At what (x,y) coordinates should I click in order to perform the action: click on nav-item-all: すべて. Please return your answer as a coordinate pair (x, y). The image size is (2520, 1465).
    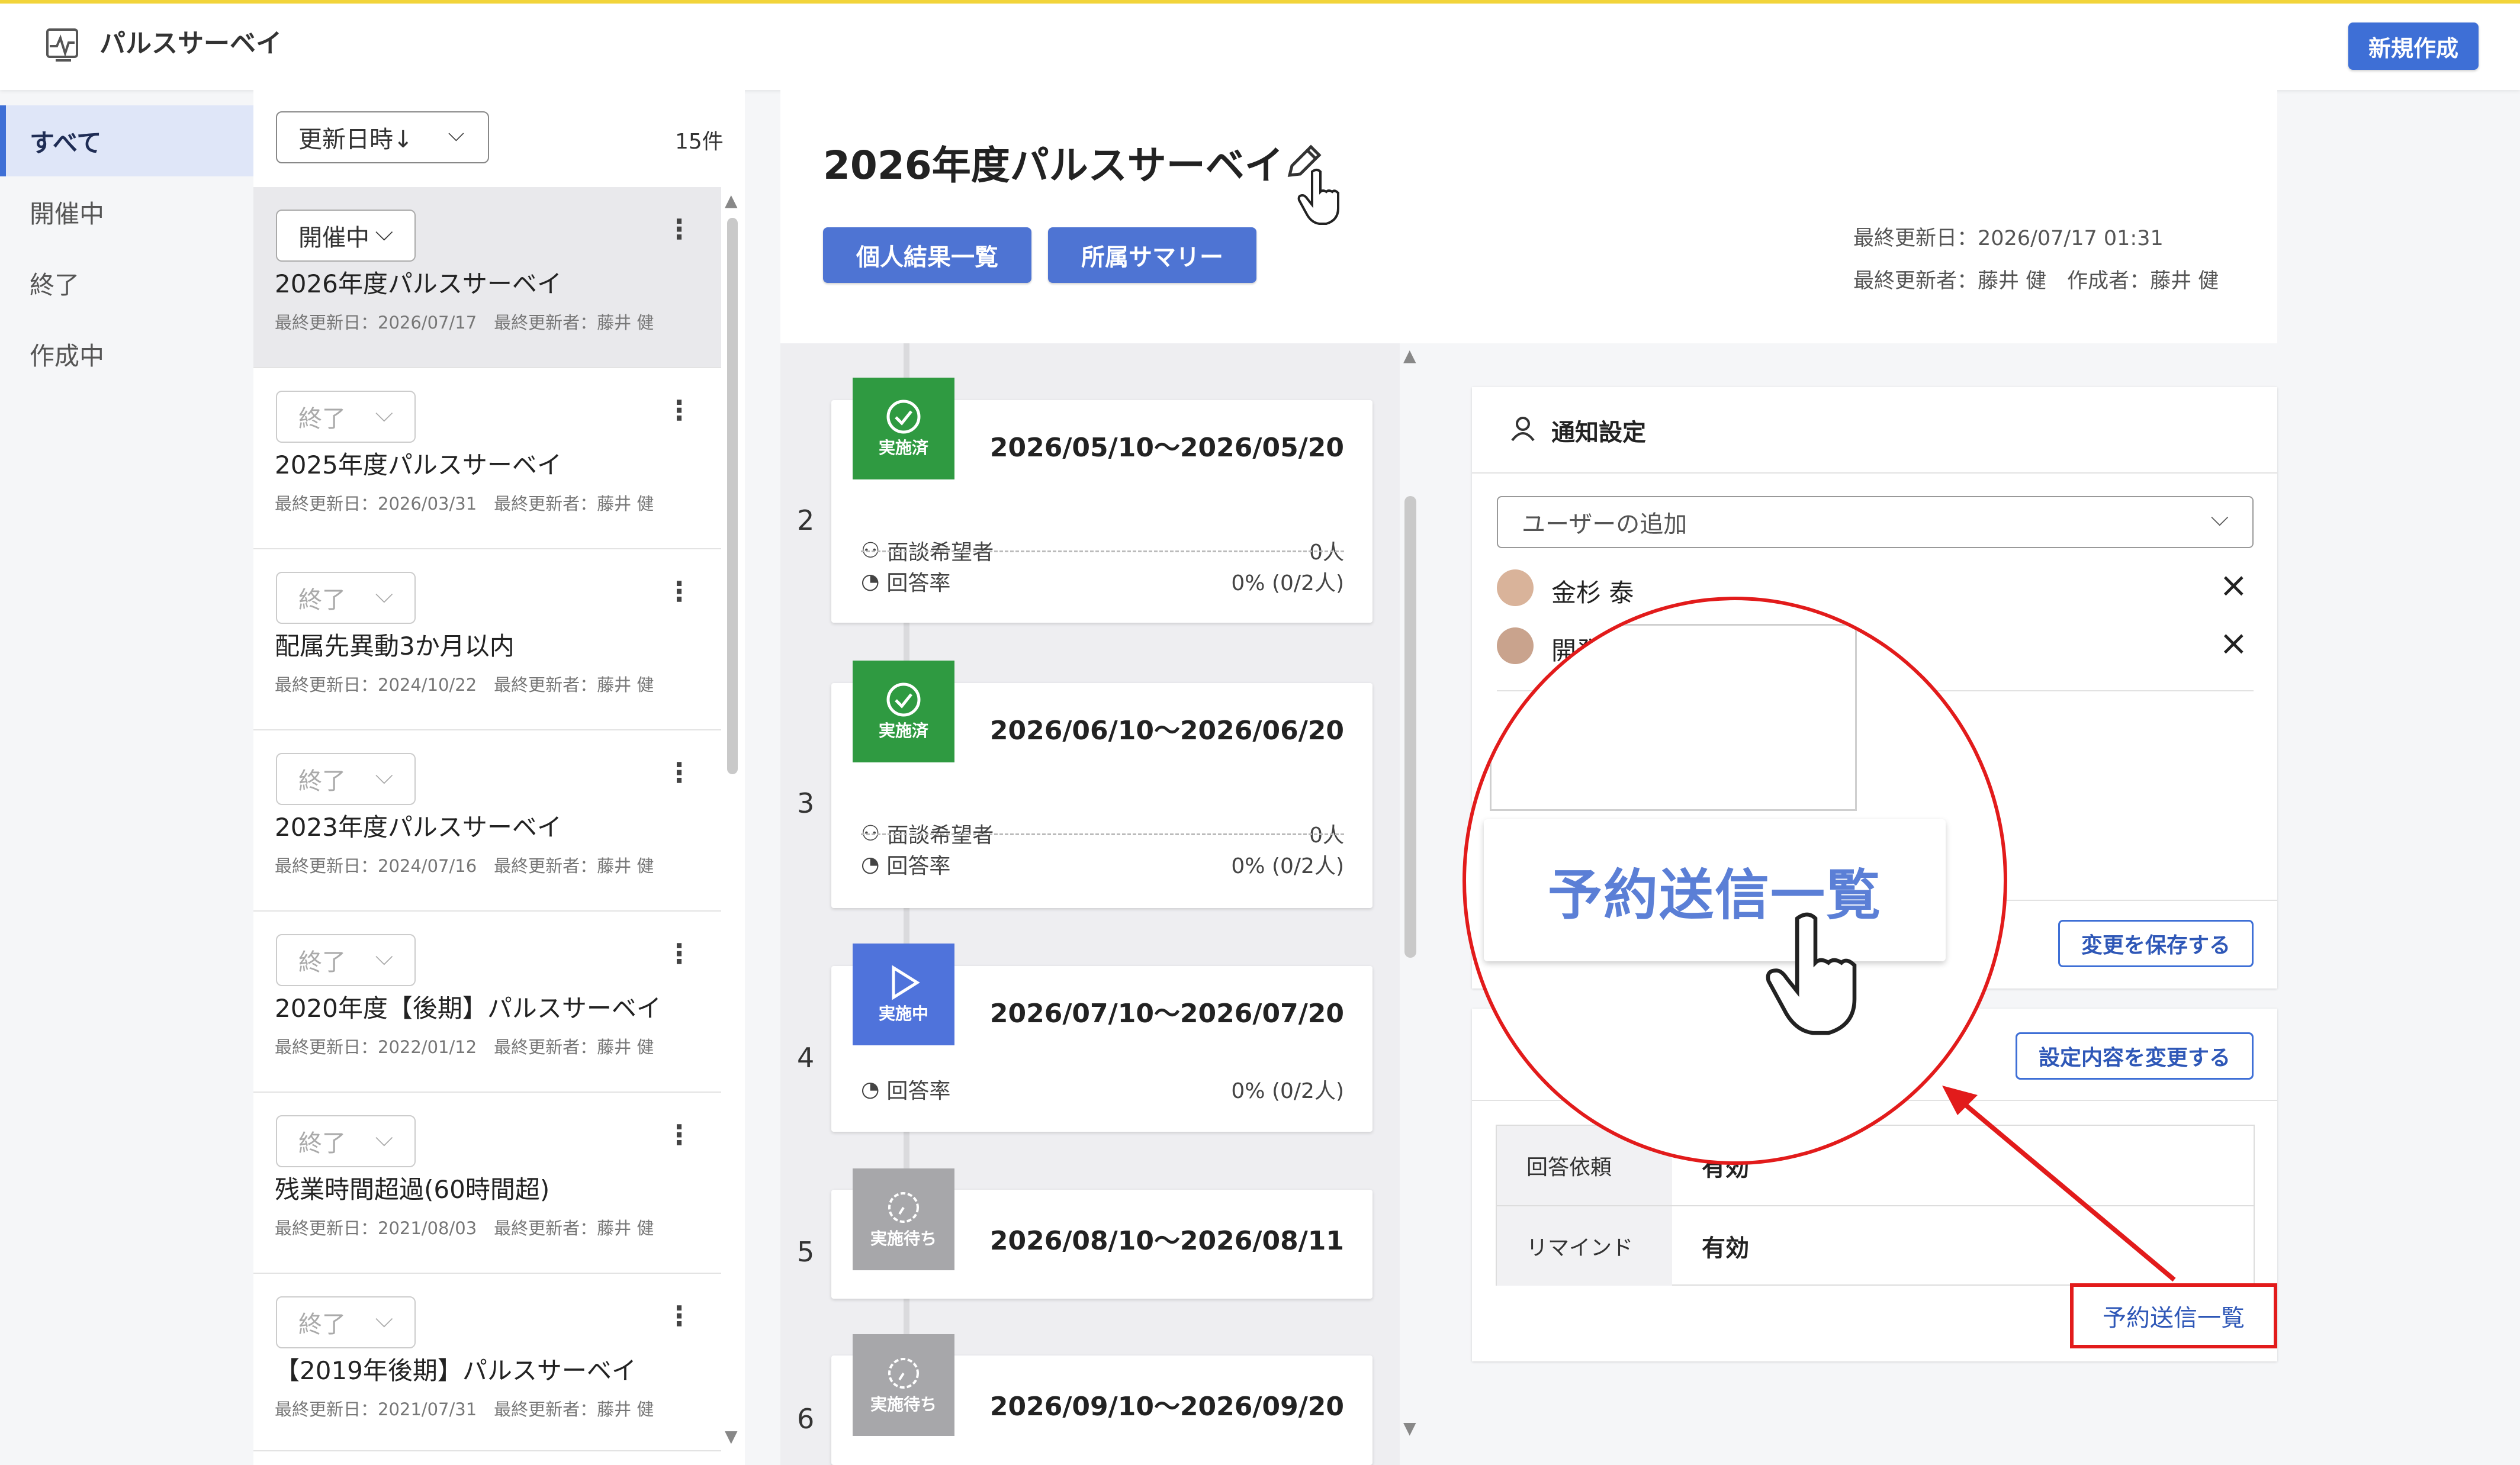
    Looking at the image, I should click on (126, 140).